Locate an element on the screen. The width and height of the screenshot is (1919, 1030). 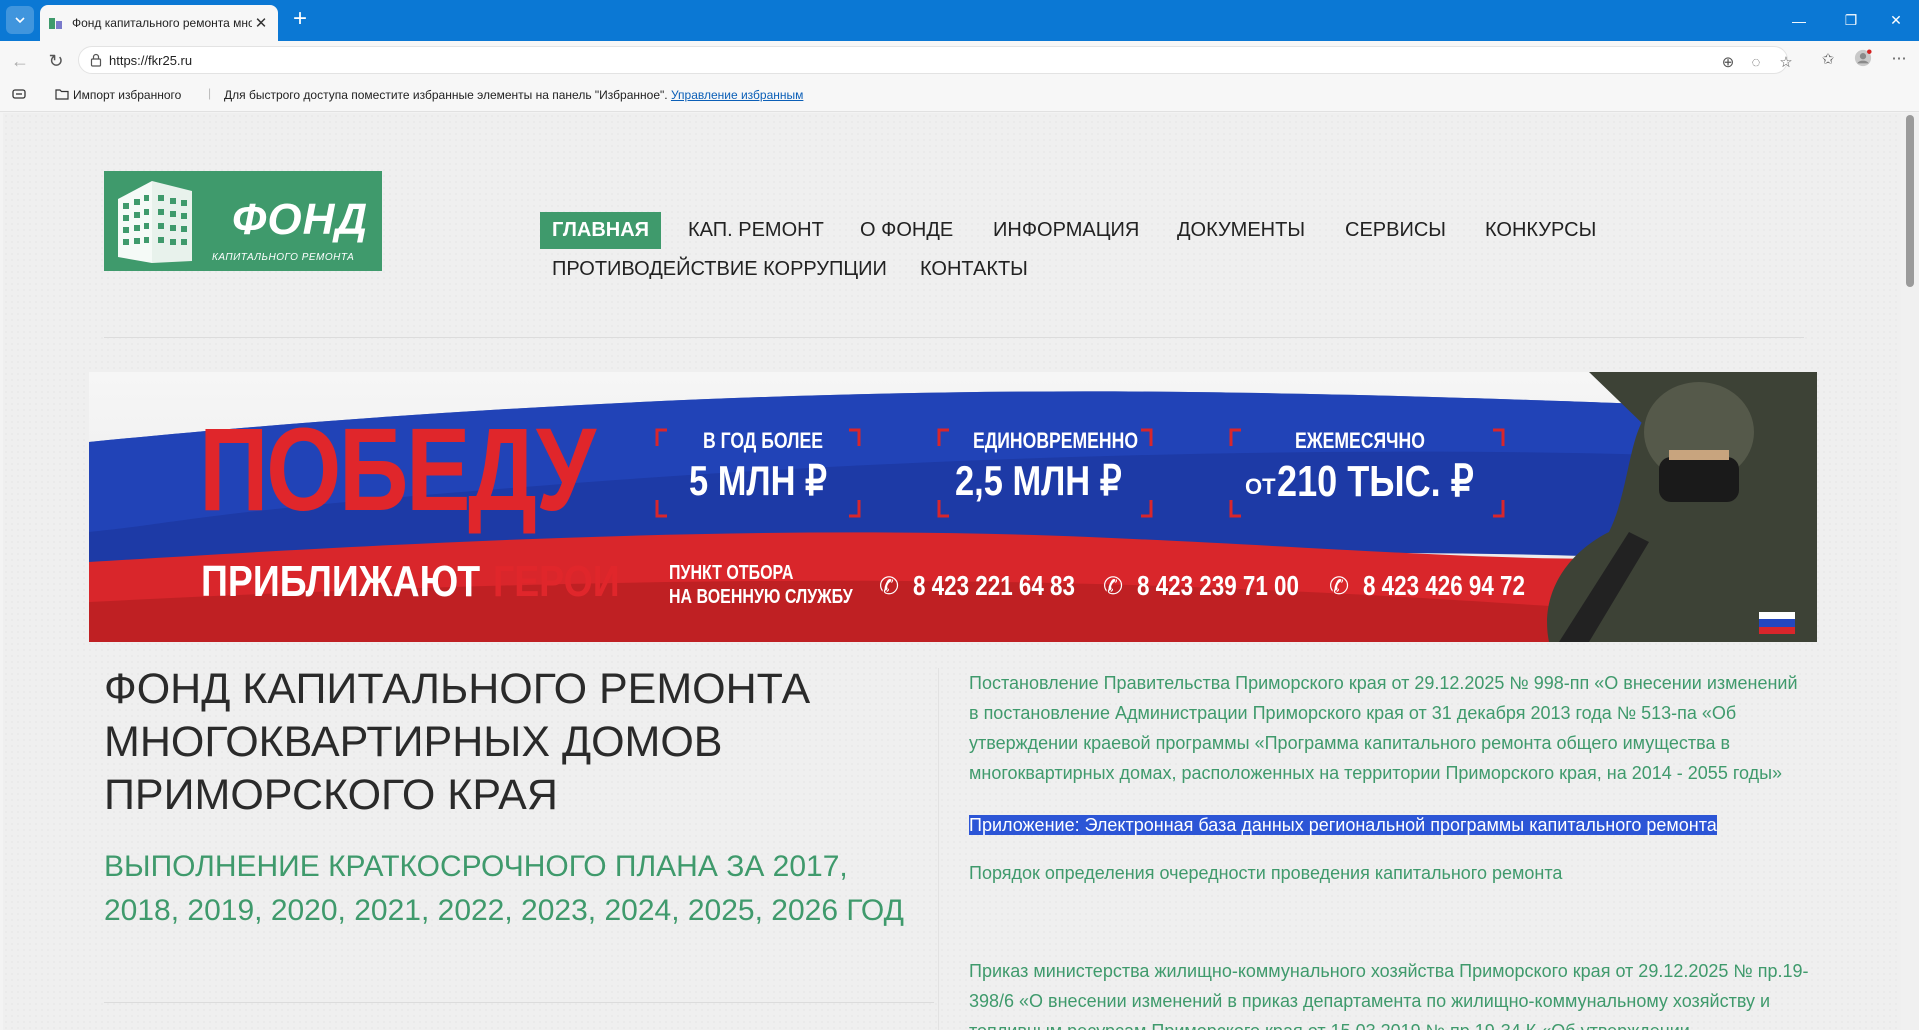
back-arrow-icon: ← is located at coordinates (20, 61).